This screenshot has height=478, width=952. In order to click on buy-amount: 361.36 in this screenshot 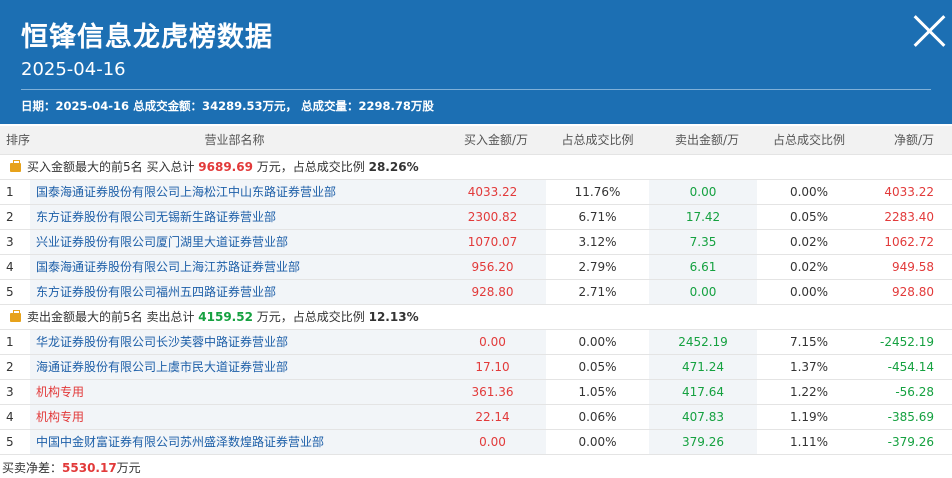, I will do `click(492, 392)`.